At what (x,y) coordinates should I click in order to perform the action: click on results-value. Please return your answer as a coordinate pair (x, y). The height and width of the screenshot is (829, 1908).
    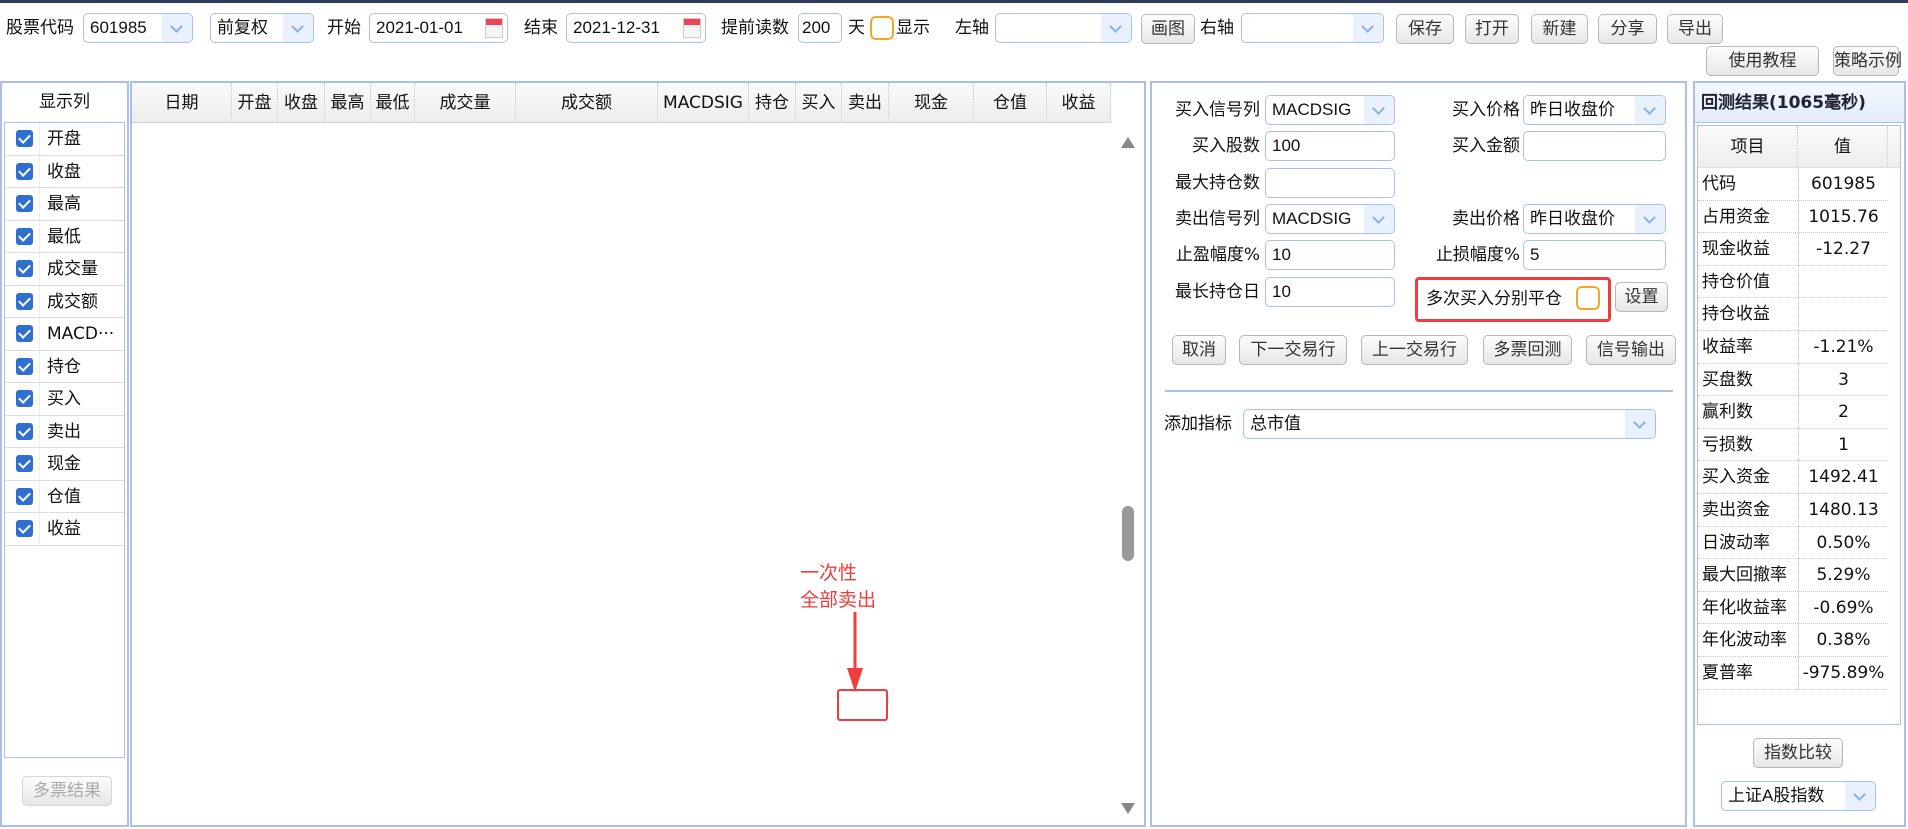
    Looking at the image, I should click on (1843, 281).